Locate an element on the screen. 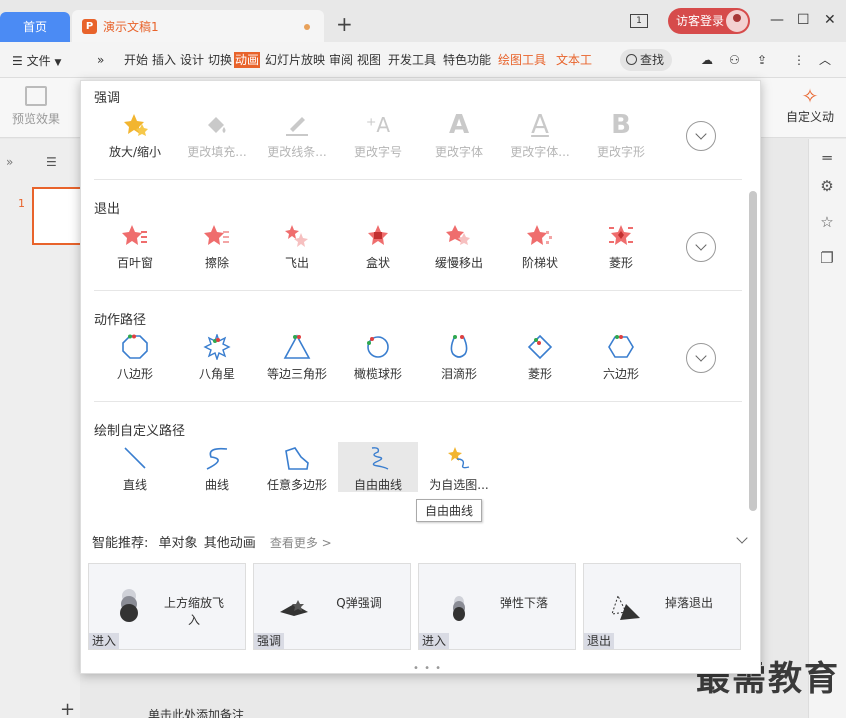 Image resolution: width=846 pixels, height=718 pixels. more-tabs-icon: » is located at coordinates (100, 60).